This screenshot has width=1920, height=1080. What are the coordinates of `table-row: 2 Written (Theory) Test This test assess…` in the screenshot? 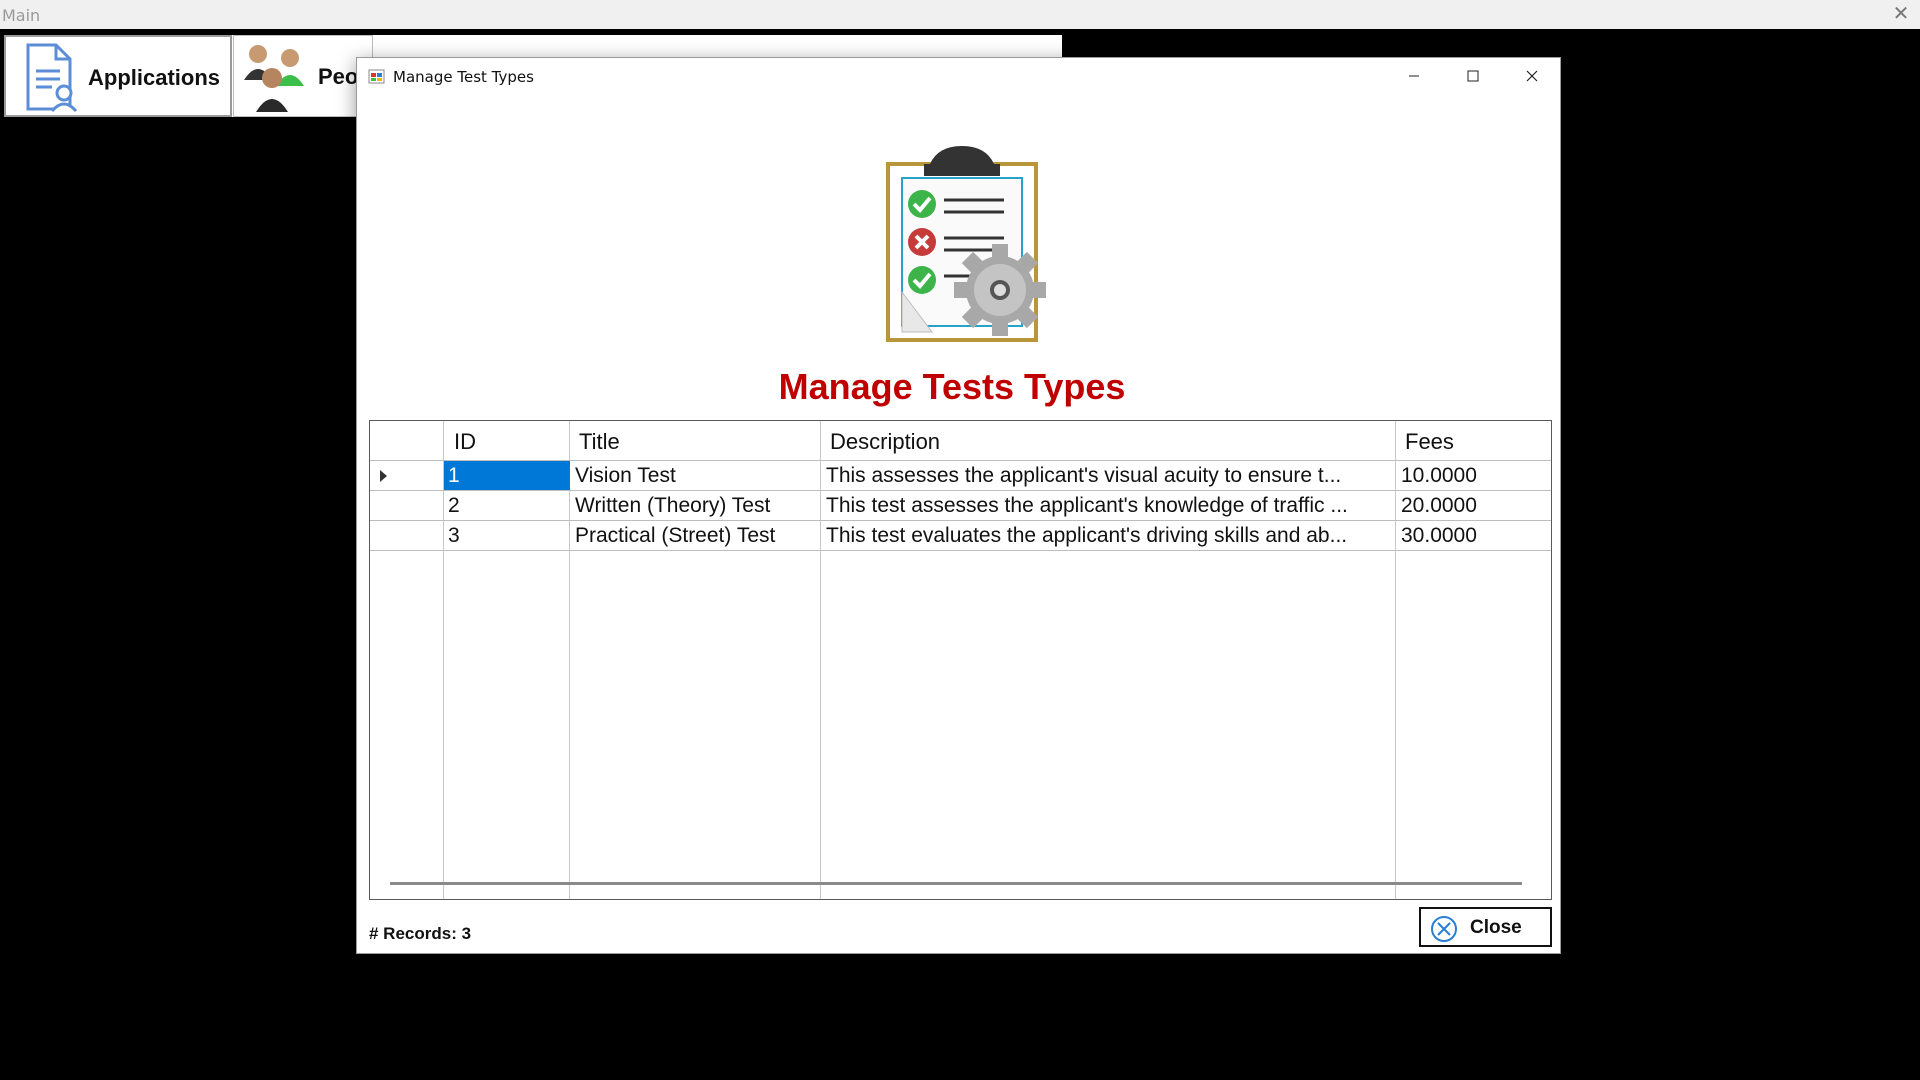 It's located at (960, 506).